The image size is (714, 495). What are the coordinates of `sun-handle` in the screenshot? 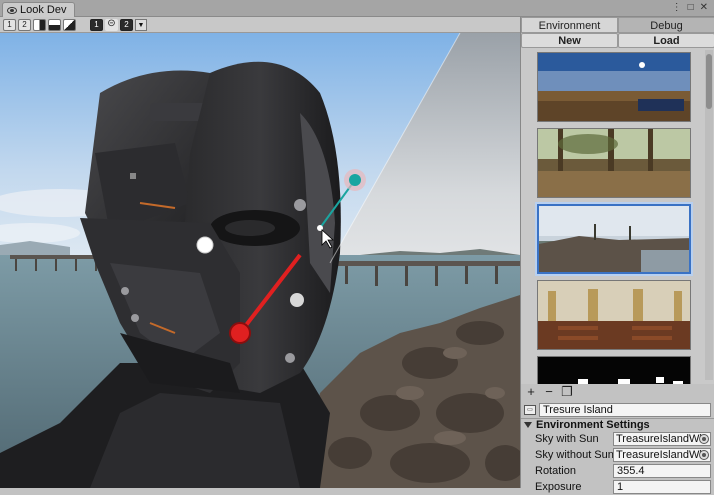 It's located at (240, 333).